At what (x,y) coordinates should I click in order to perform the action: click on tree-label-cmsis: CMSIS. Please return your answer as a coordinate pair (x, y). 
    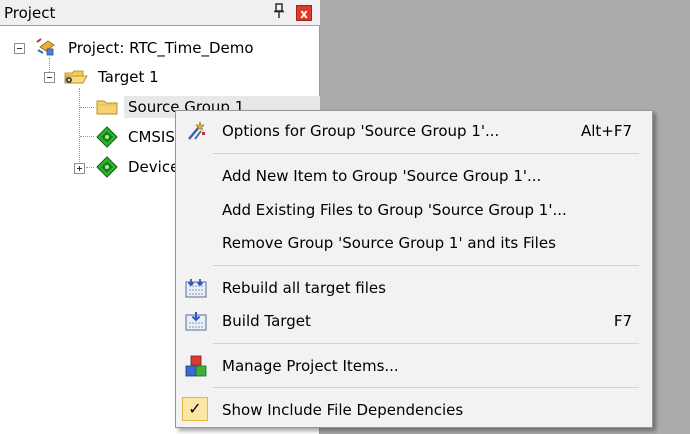
    Looking at the image, I should click on (151, 137).